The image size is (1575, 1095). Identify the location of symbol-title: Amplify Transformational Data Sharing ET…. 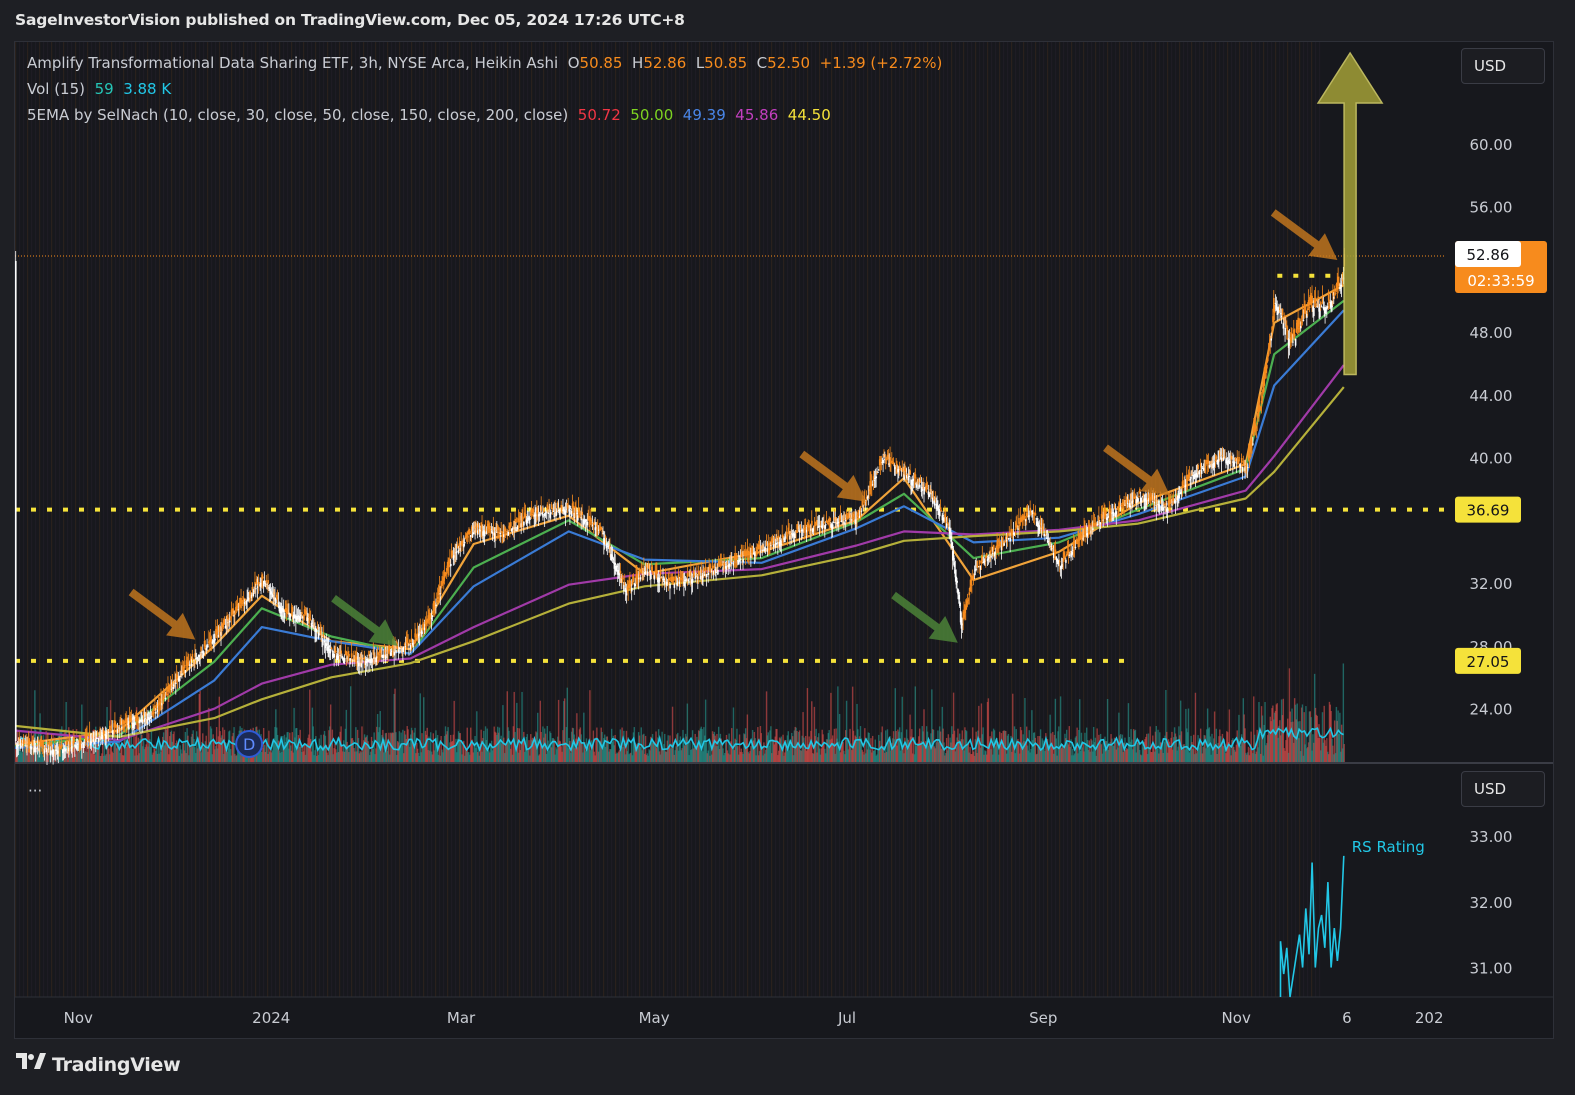
(292, 63).